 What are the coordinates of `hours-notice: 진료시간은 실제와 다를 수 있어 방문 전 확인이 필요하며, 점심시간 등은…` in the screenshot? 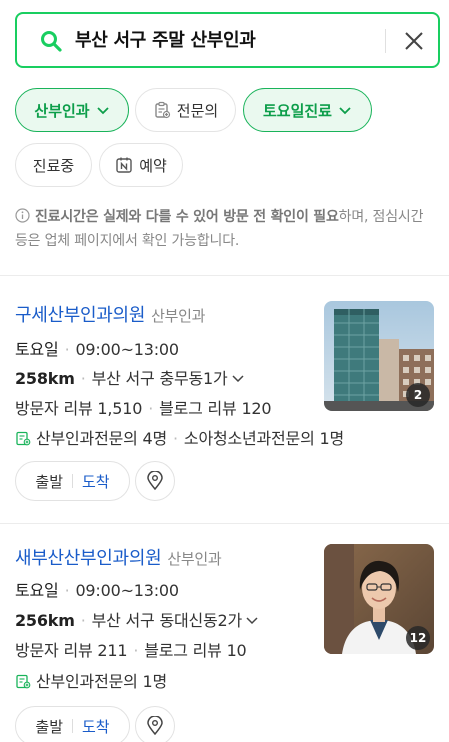 It's located at (225, 229).